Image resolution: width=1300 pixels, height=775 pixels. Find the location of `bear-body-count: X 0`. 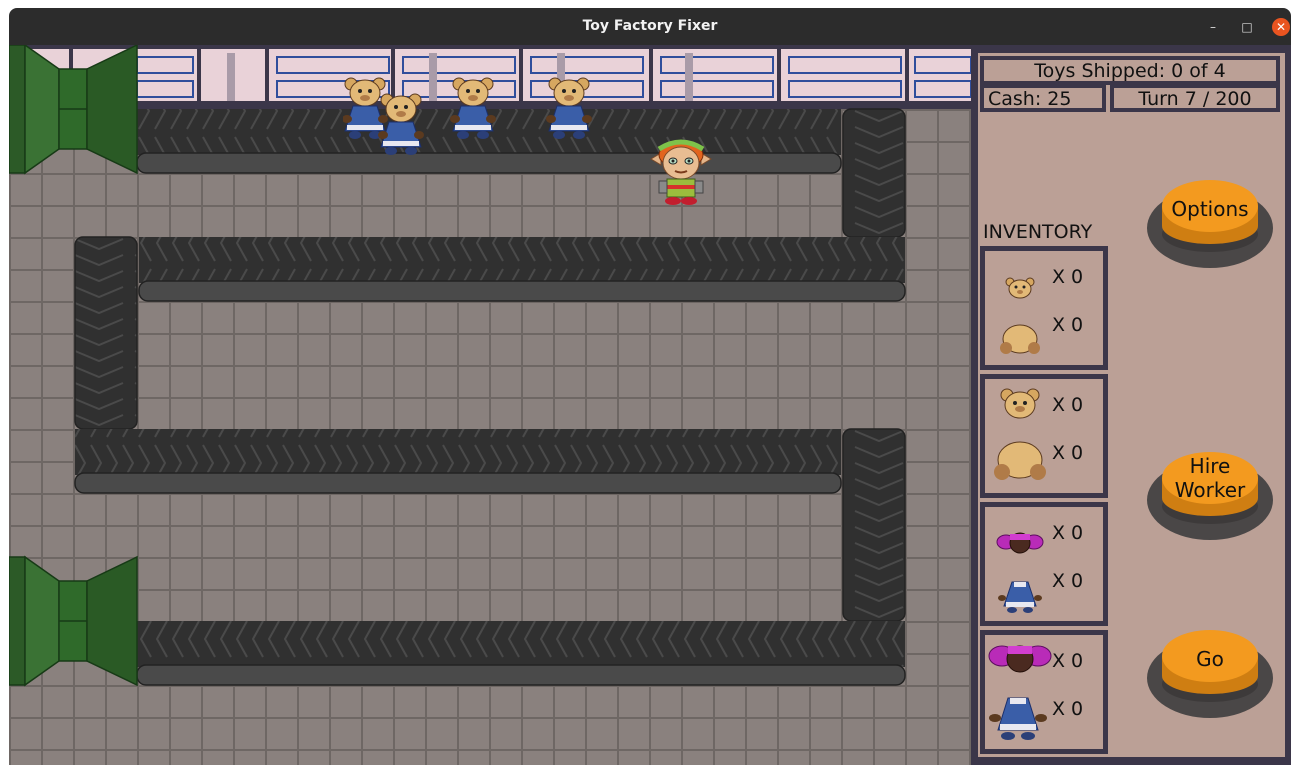

bear-body-count: X 0 is located at coordinates (1068, 453).